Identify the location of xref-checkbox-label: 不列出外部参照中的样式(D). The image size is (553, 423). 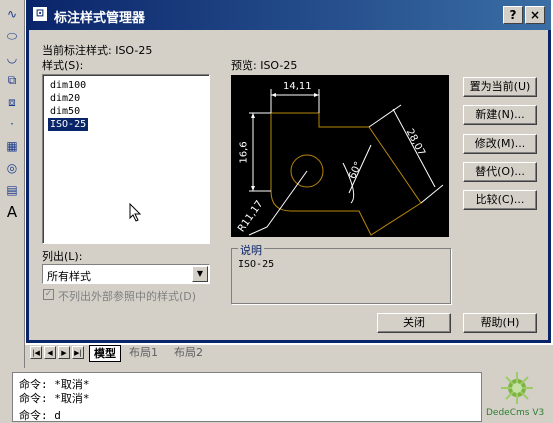
(127, 296).